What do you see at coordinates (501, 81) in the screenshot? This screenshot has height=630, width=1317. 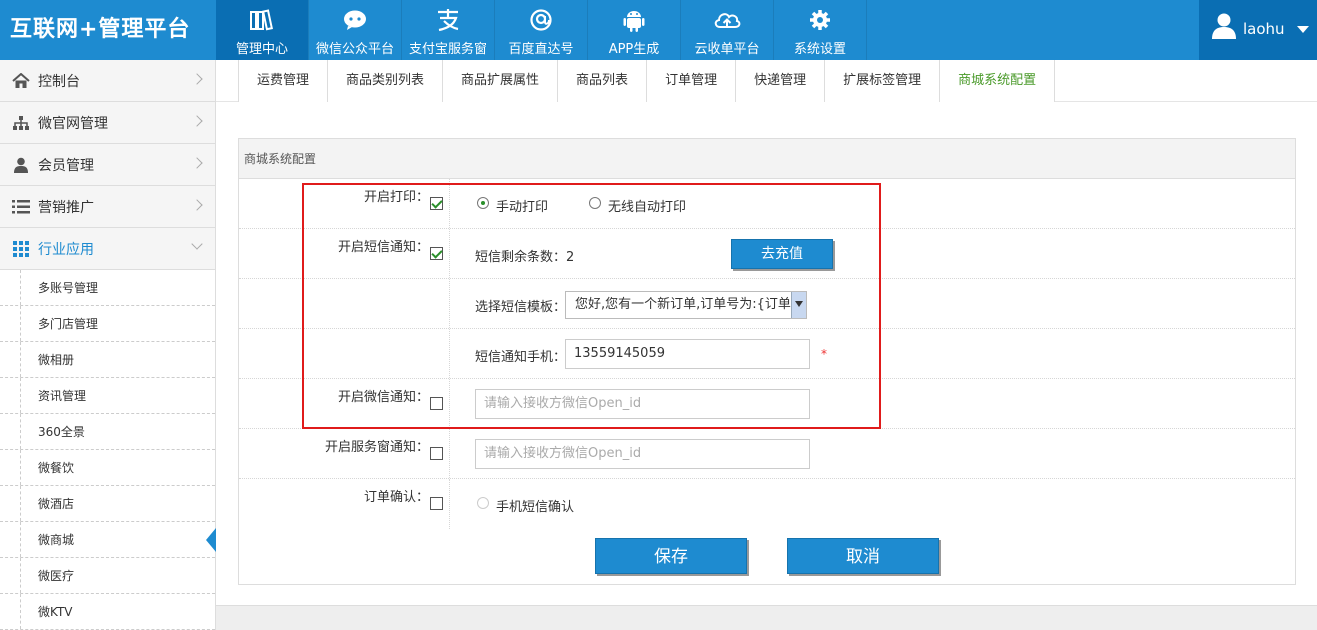 I see `tab-product-attributes: 商品扩展属性` at bounding box center [501, 81].